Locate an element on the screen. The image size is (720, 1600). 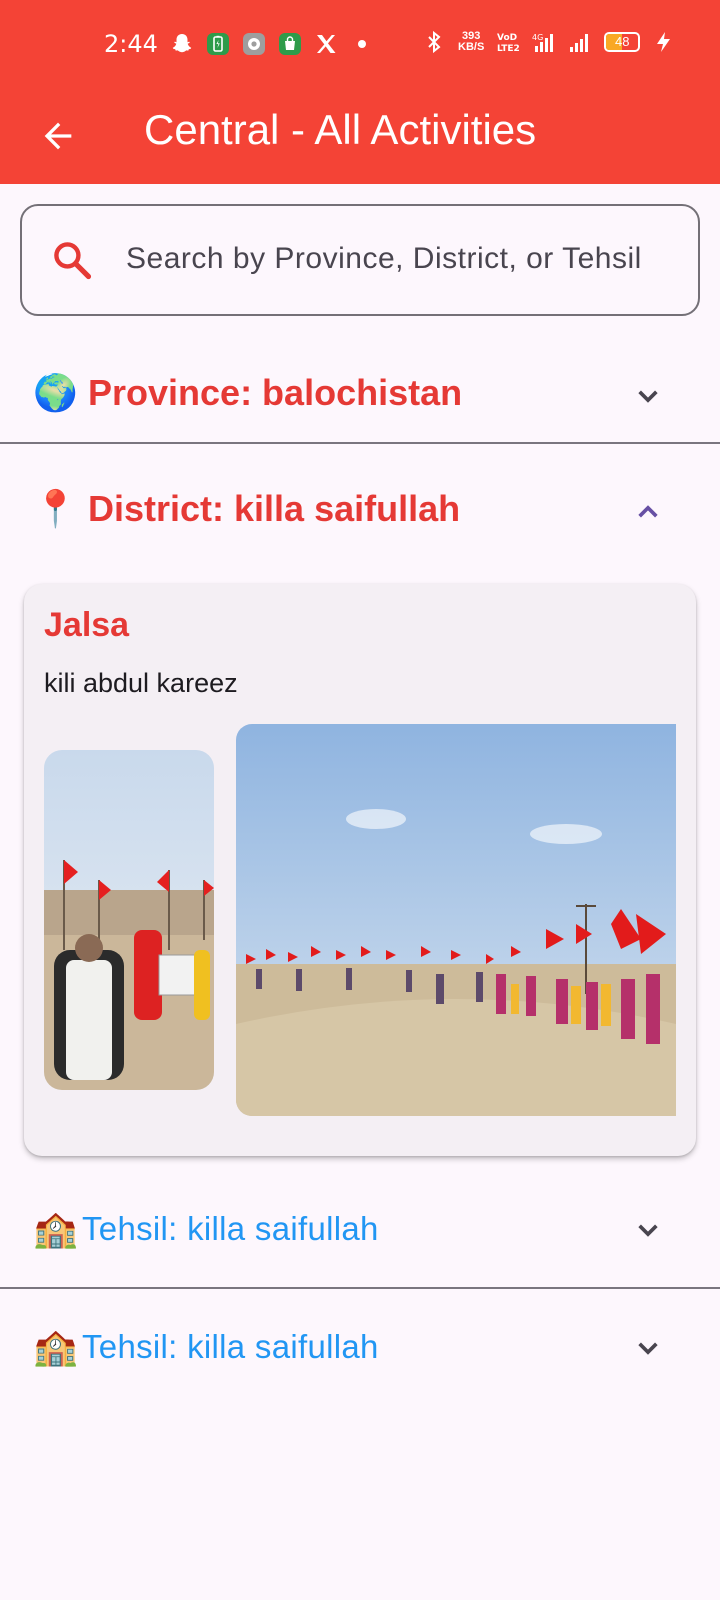
volte-icon: VoDLTE2 is located at coordinates (508, 43).